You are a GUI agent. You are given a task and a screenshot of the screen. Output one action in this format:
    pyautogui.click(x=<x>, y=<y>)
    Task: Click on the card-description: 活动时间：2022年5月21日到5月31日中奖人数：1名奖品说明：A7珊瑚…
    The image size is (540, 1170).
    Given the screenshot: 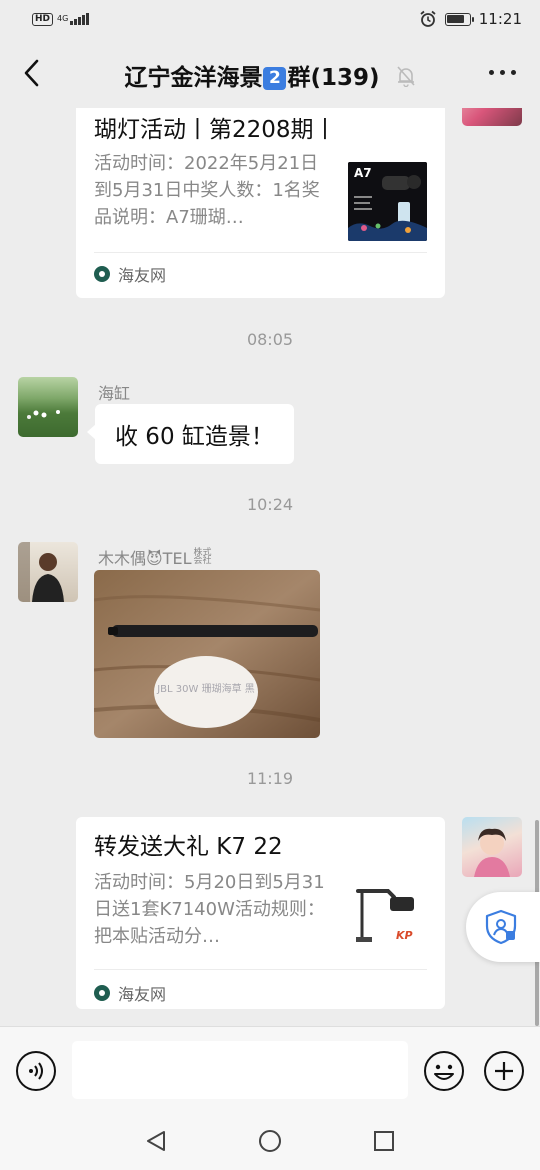 What is the action you would take?
    pyautogui.click(x=207, y=190)
    